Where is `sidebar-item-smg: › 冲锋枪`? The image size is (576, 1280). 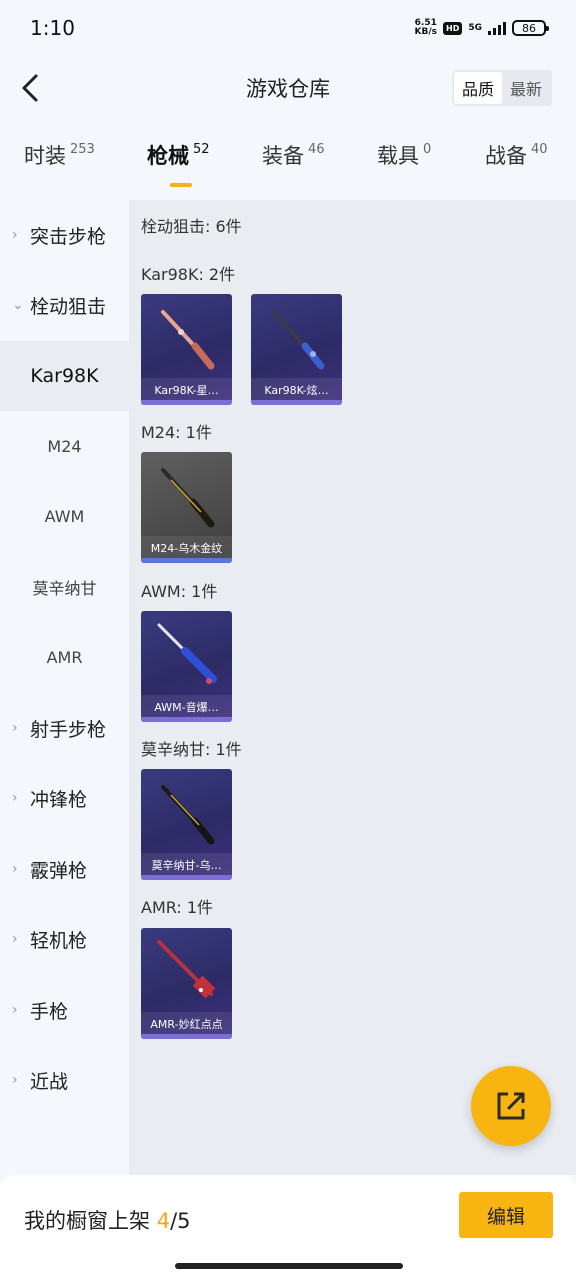 sidebar-item-smg: › 冲锋枪 is located at coordinates (64, 798).